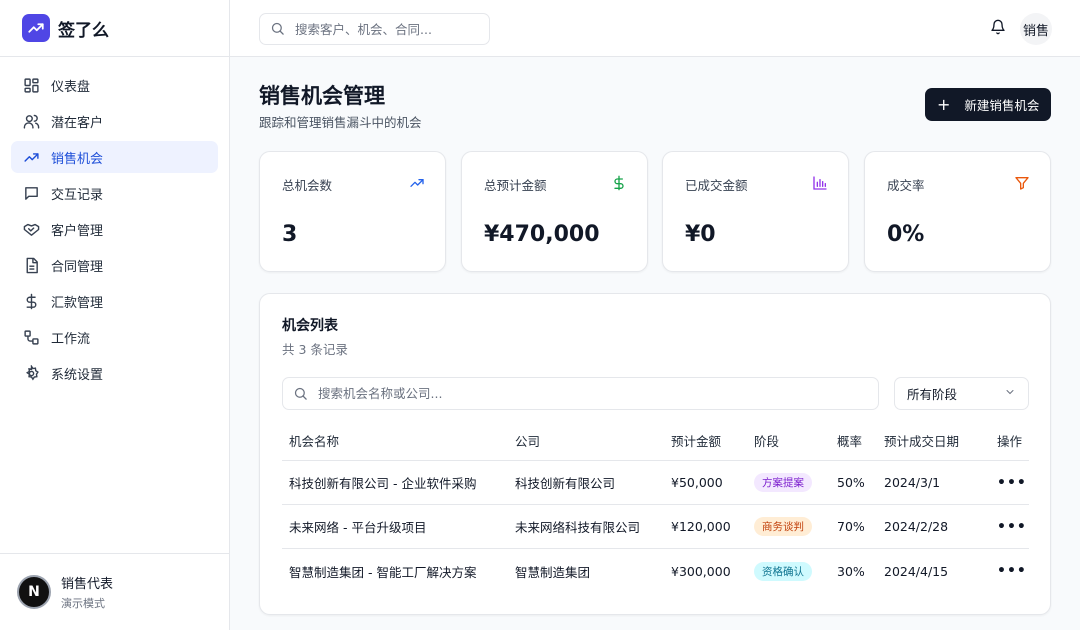  What do you see at coordinates (87, 584) in the screenshot?
I see `user-name: 销售代表` at bounding box center [87, 584].